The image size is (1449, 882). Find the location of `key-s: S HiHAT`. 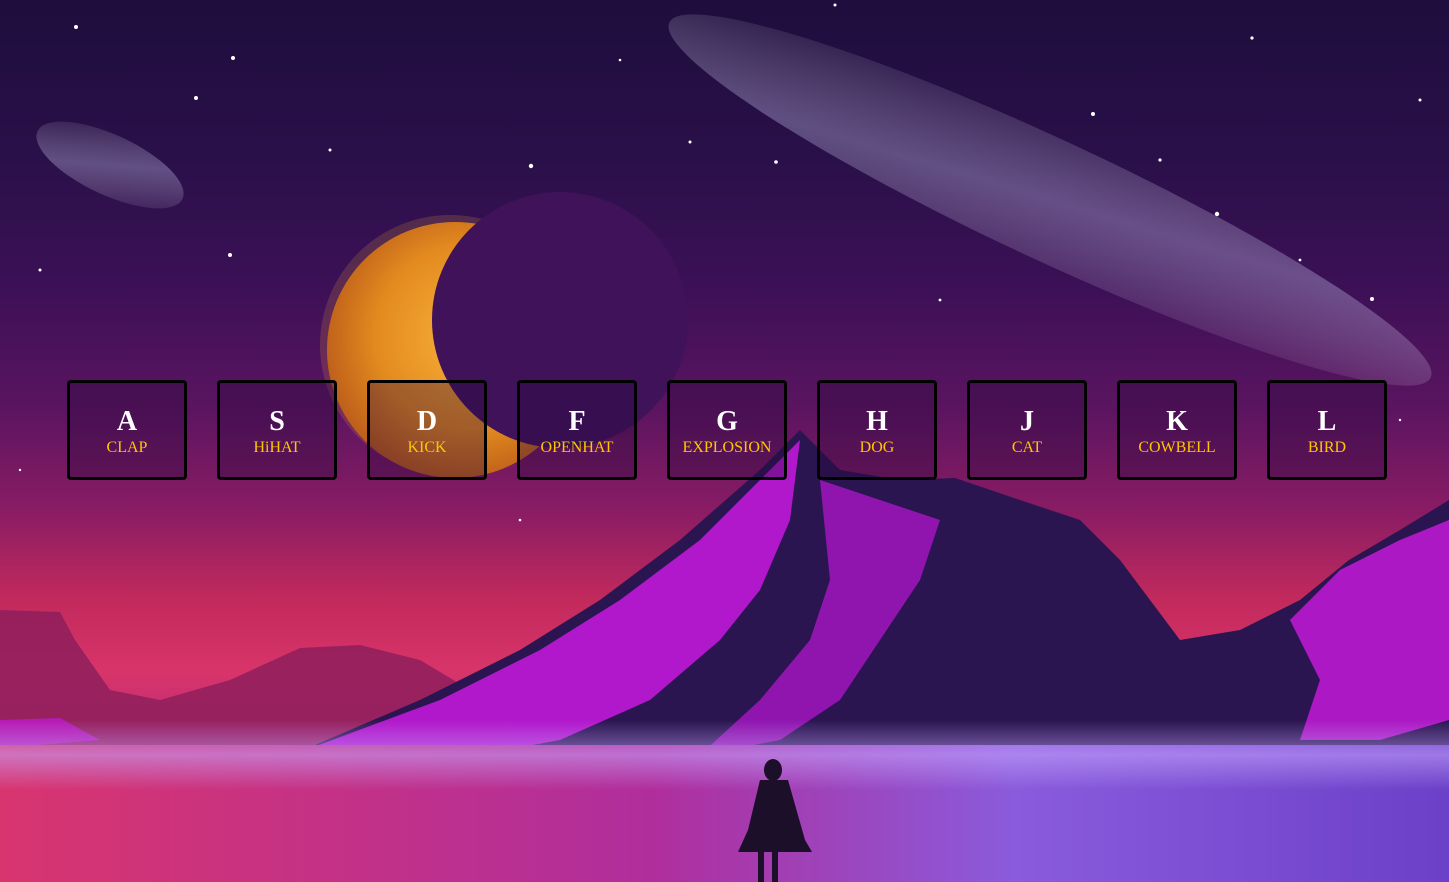

key-s: S HiHAT is located at coordinates (277, 430).